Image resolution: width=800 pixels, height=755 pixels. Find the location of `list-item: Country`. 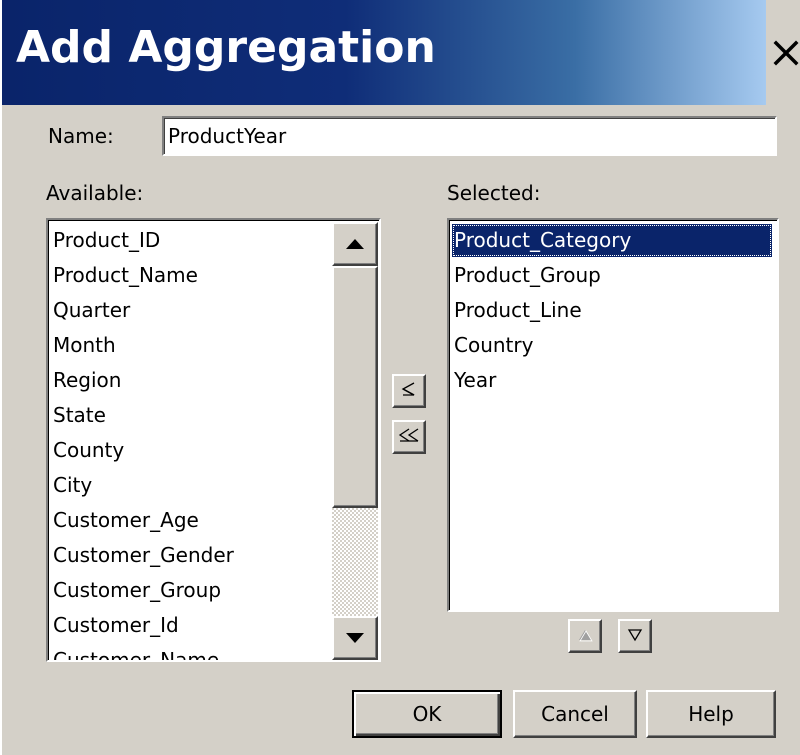

list-item: Country is located at coordinates (492, 345).